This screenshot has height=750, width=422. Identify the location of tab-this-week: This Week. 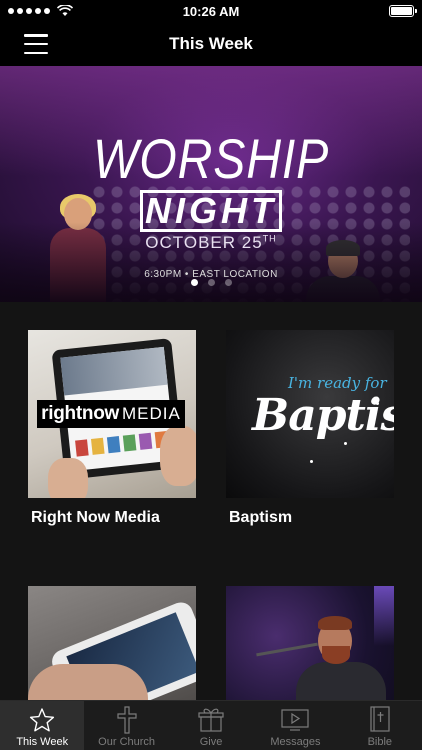
(42, 725).